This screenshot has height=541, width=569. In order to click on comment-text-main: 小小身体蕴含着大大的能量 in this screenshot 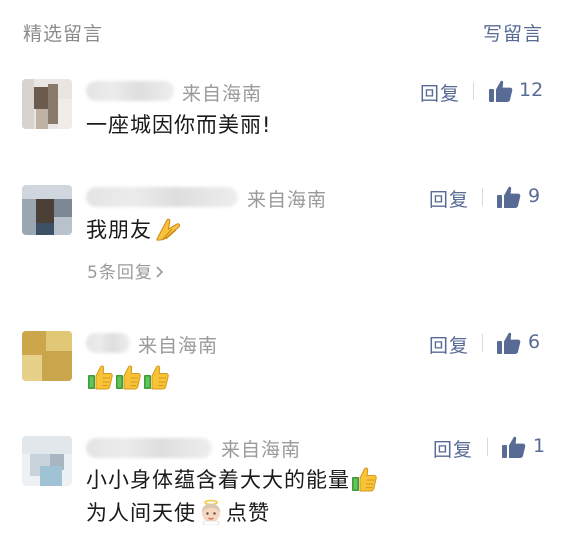, I will do `click(218, 480)`.